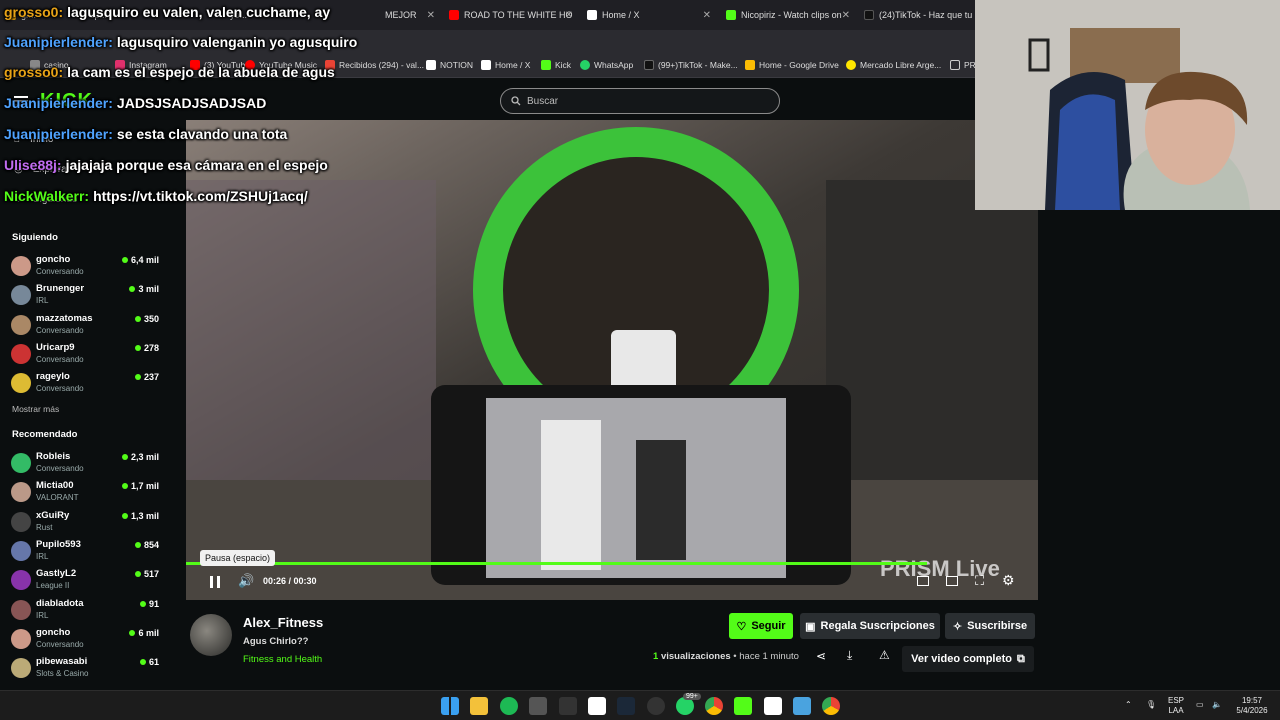  What do you see at coordinates (979, 581) in the screenshot?
I see `fullscreen-icon: ⛶` at bounding box center [979, 581].